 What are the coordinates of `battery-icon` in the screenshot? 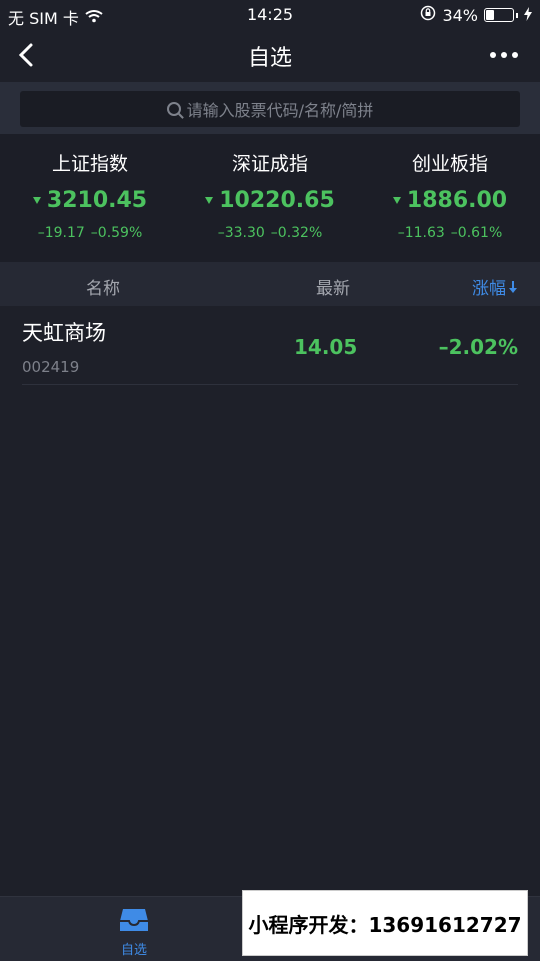 It's located at (499, 15).